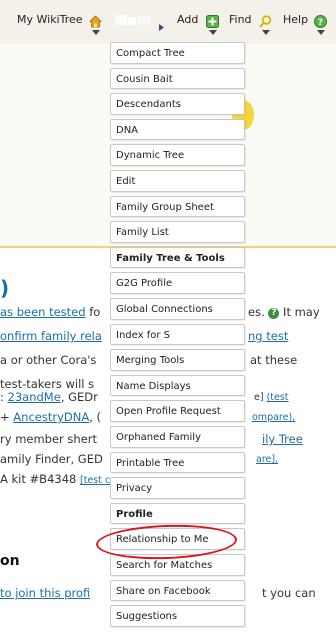 The width and height of the screenshot is (336, 640). I want to click on dna-text-line-6-right: ompare),, so click(273, 417).